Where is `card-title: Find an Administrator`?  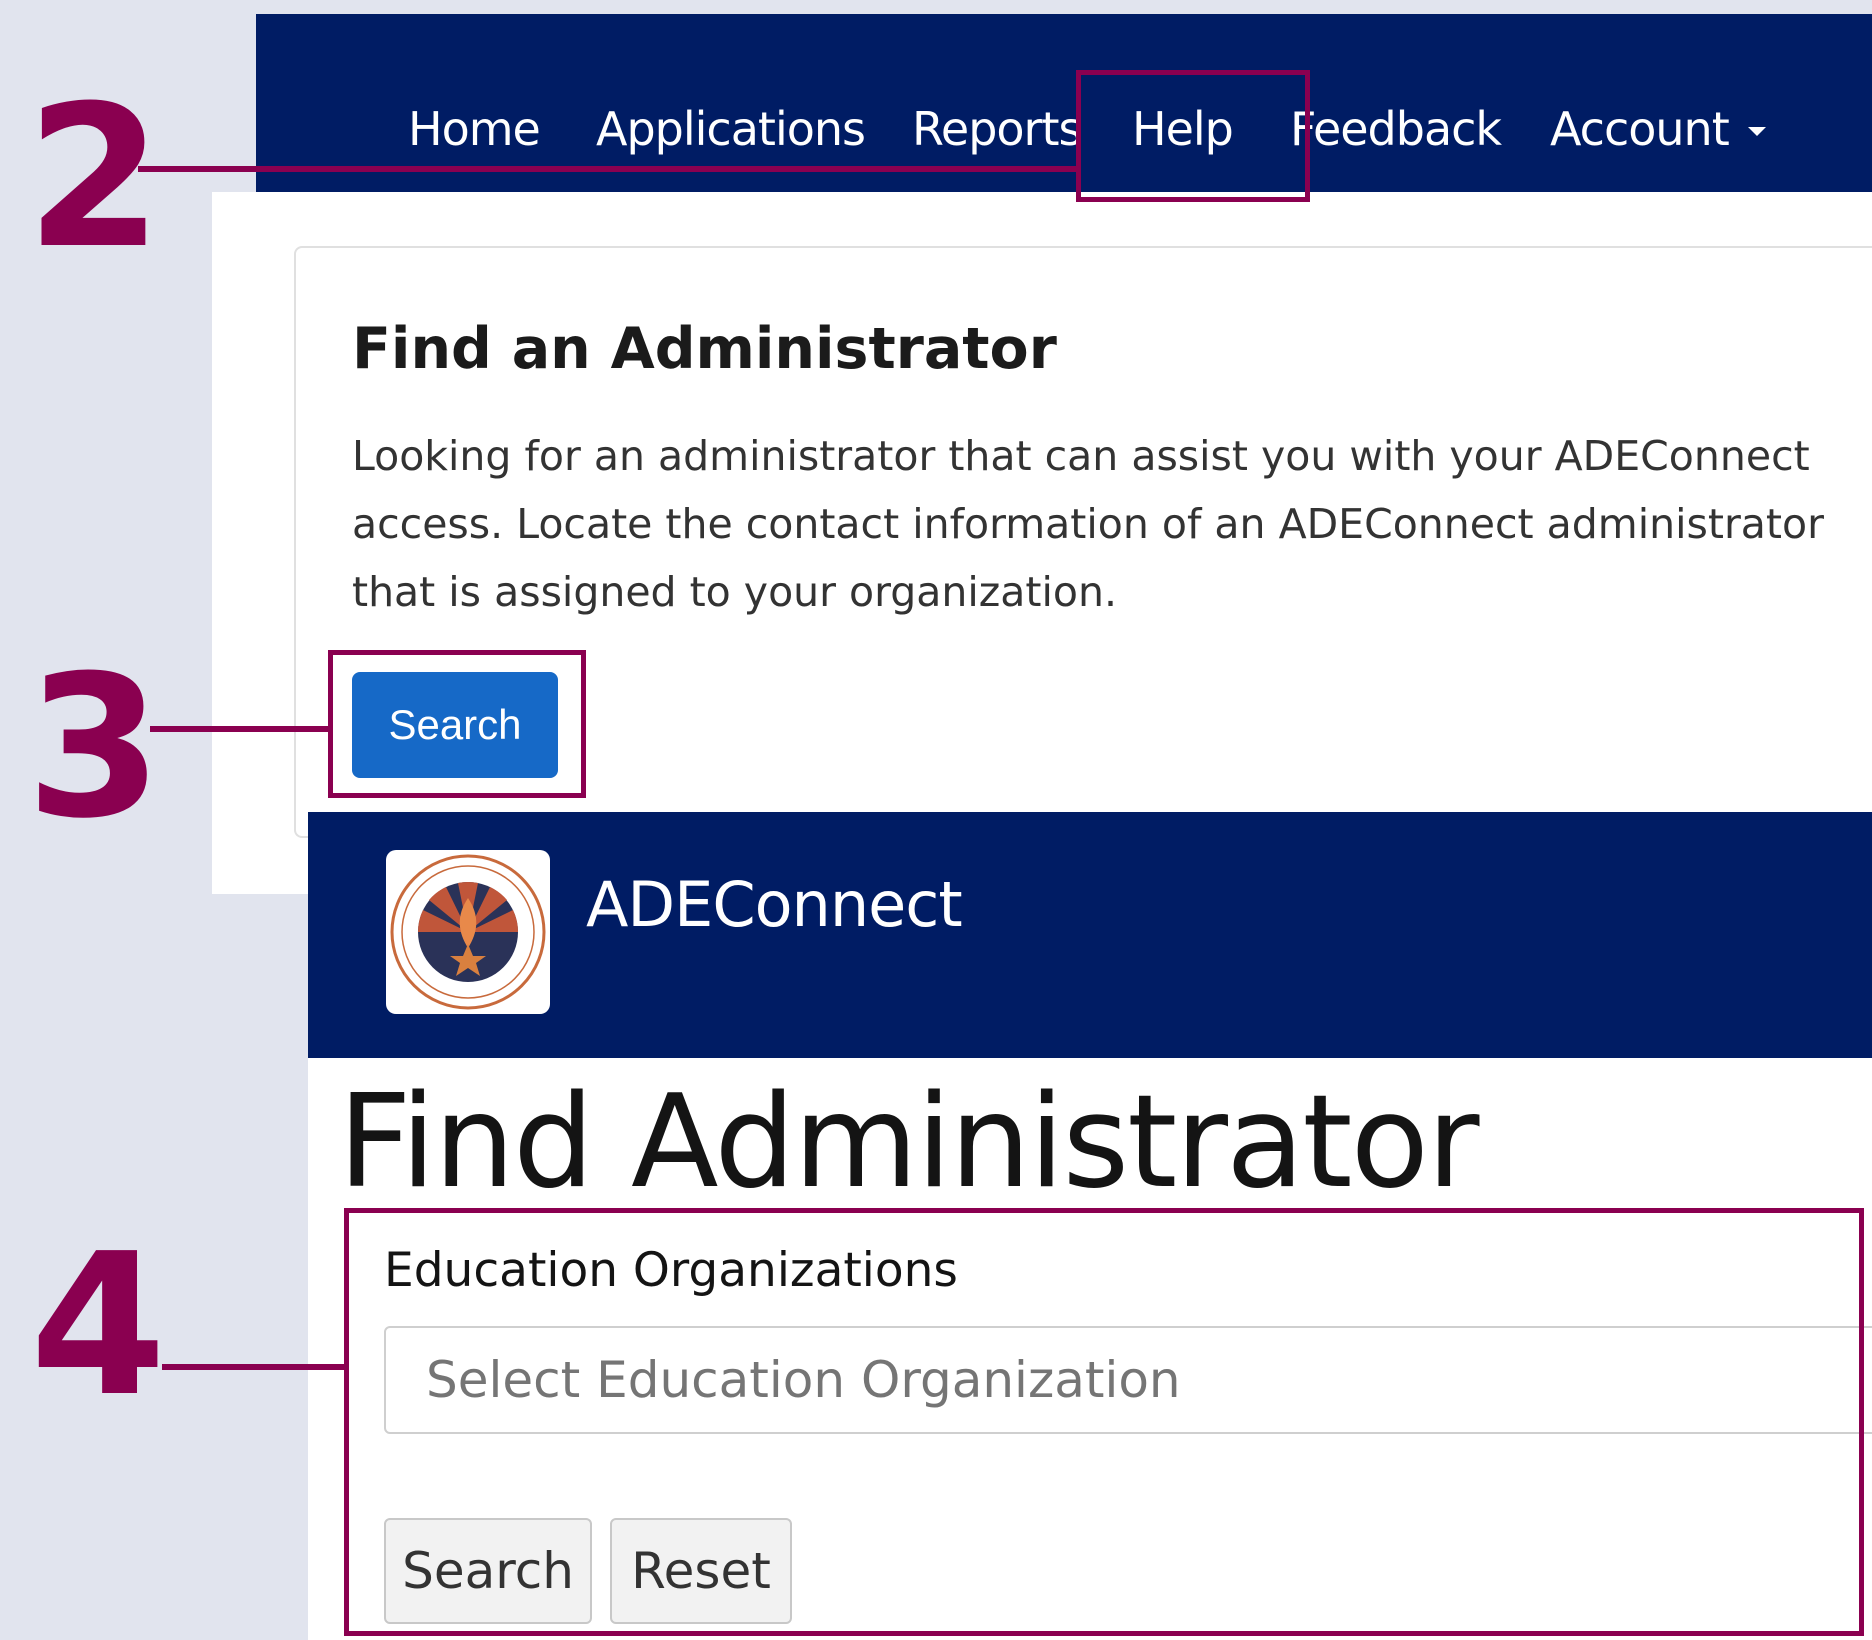
card-title: Find an Administrator is located at coordinates (704, 349).